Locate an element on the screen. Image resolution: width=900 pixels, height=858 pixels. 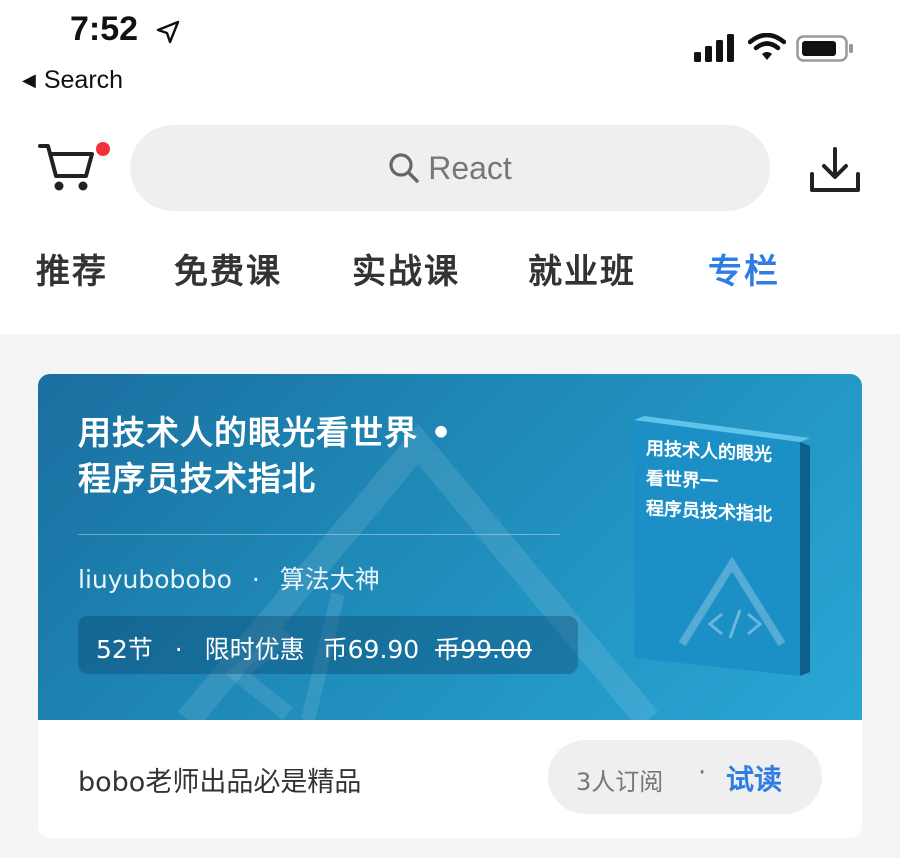
tab-recommended: 推荐 is located at coordinates (72, 268).